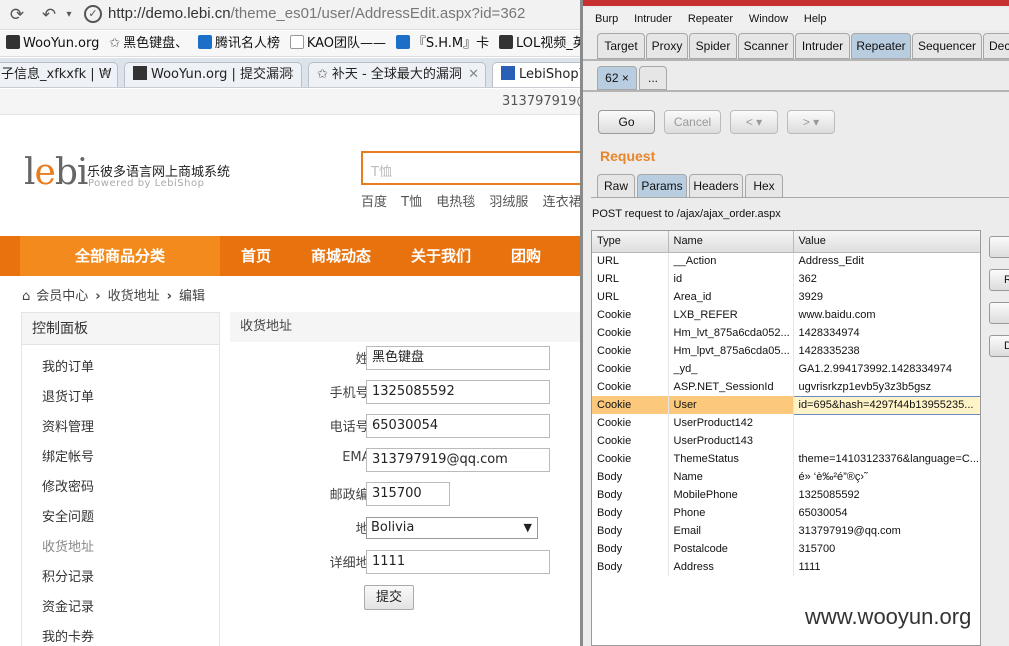 The height and width of the screenshot is (646, 1009). Describe the element at coordinates (731, 513) in the screenshot. I see `param-name: Phone` at that location.